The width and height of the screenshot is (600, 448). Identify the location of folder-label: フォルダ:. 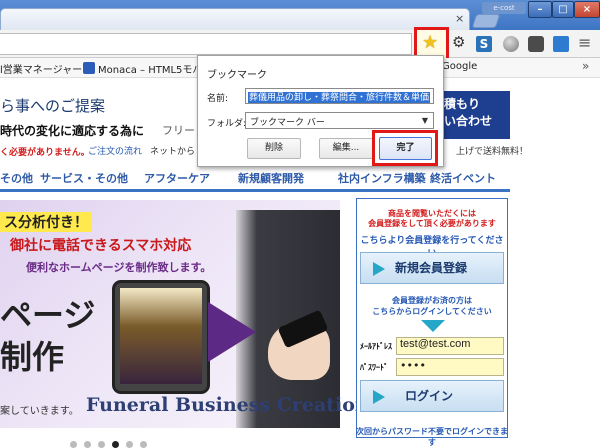
(227, 124).